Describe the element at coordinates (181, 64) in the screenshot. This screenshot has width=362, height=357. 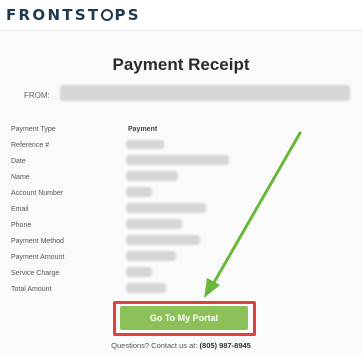
I see `page-title: Payment Receipt` at that location.